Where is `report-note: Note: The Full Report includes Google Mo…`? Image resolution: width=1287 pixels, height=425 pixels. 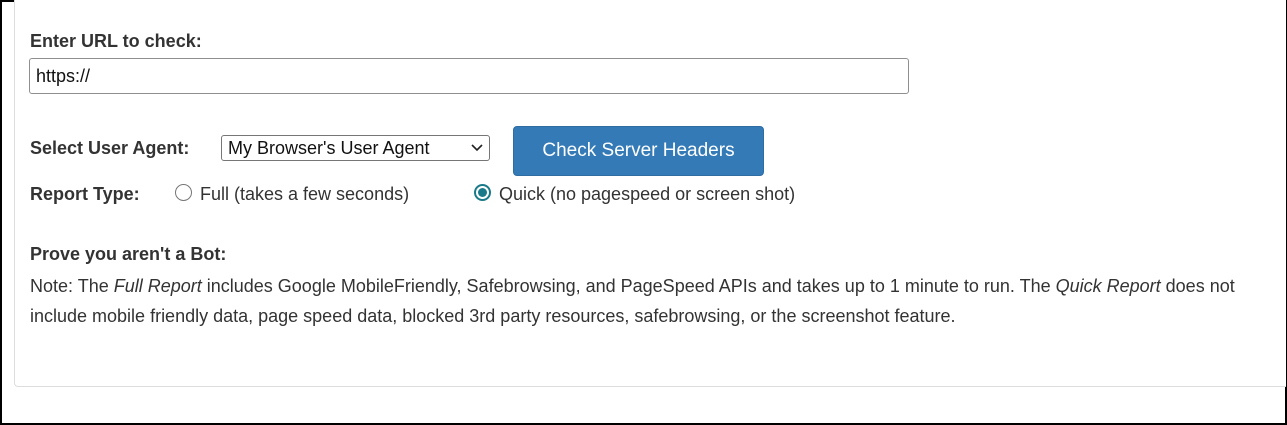
report-note: Note: The Full Report includes Google Mo… is located at coordinates (647, 301).